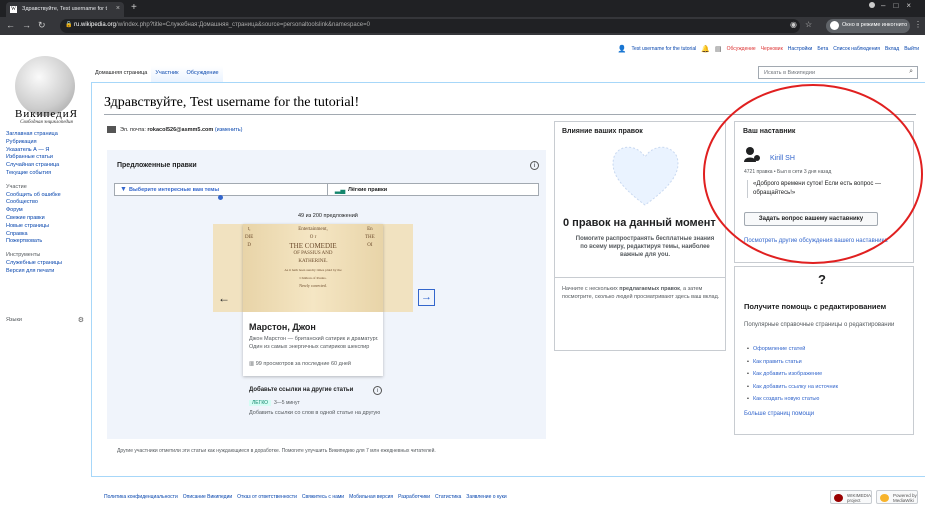 The width and height of the screenshot is (925, 513). What do you see at coordinates (323, 497) in the screenshot?
I see `footer-contact: Свяжитесь с нами` at bounding box center [323, 497].